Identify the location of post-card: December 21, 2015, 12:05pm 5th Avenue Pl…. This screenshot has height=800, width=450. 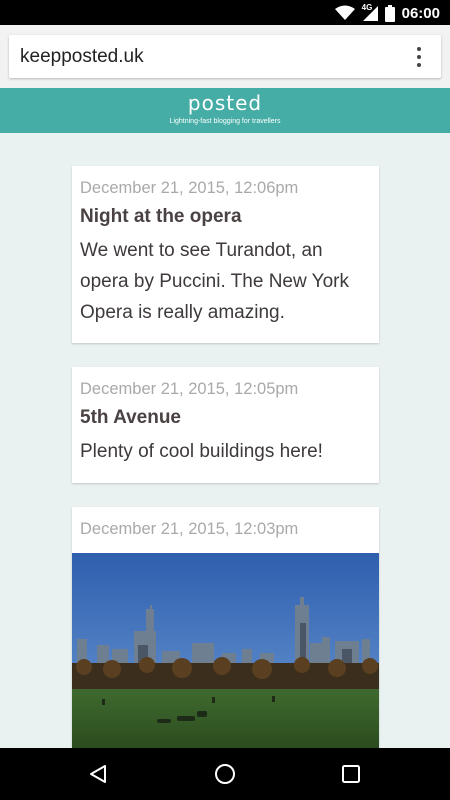
(225, 425).